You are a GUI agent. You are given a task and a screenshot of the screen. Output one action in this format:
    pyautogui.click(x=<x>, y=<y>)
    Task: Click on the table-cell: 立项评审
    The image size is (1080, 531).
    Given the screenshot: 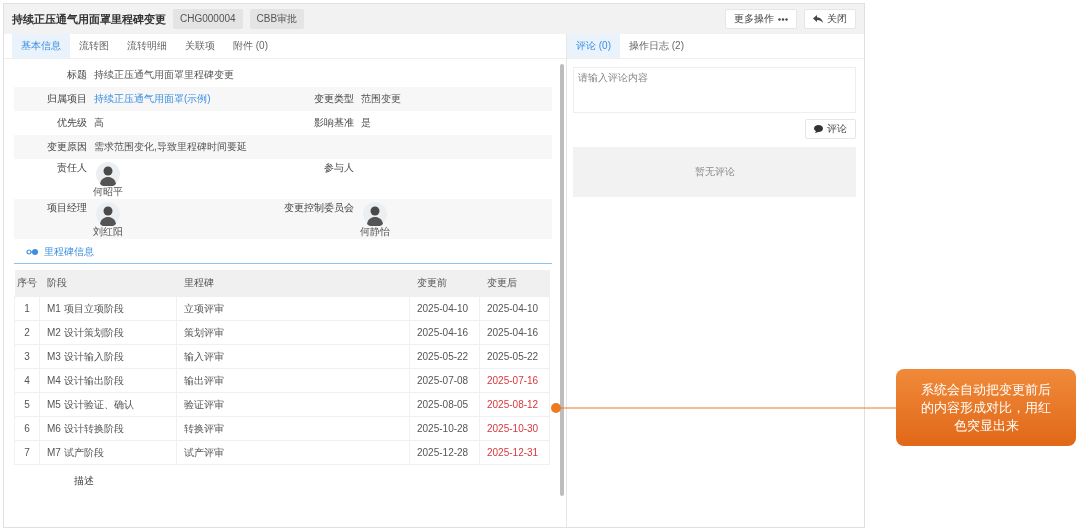 What is the action you would take?
    pyautogui.click(x=293, y=308)
    